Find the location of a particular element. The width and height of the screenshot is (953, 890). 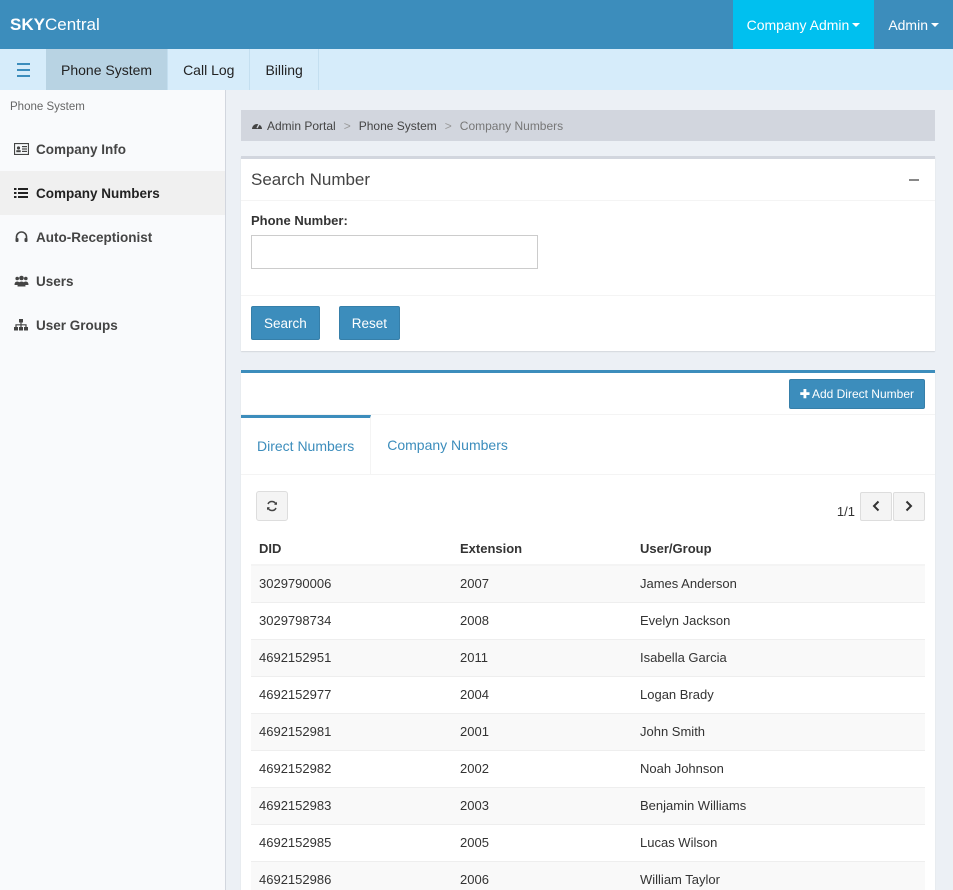

cell-extension: 2004 is located at coordinates (542, 694).